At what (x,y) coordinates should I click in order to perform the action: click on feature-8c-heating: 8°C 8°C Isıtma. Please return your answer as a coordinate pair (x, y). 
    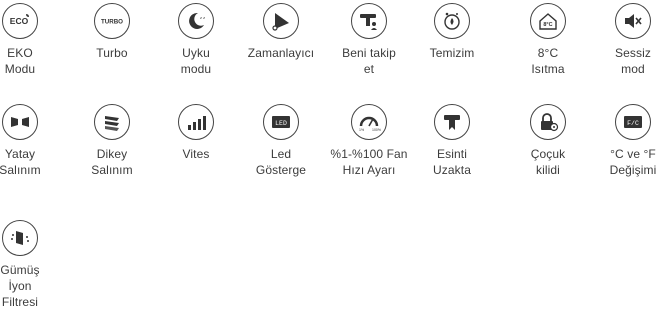
    Looking at the image, I should click on (548, 40).